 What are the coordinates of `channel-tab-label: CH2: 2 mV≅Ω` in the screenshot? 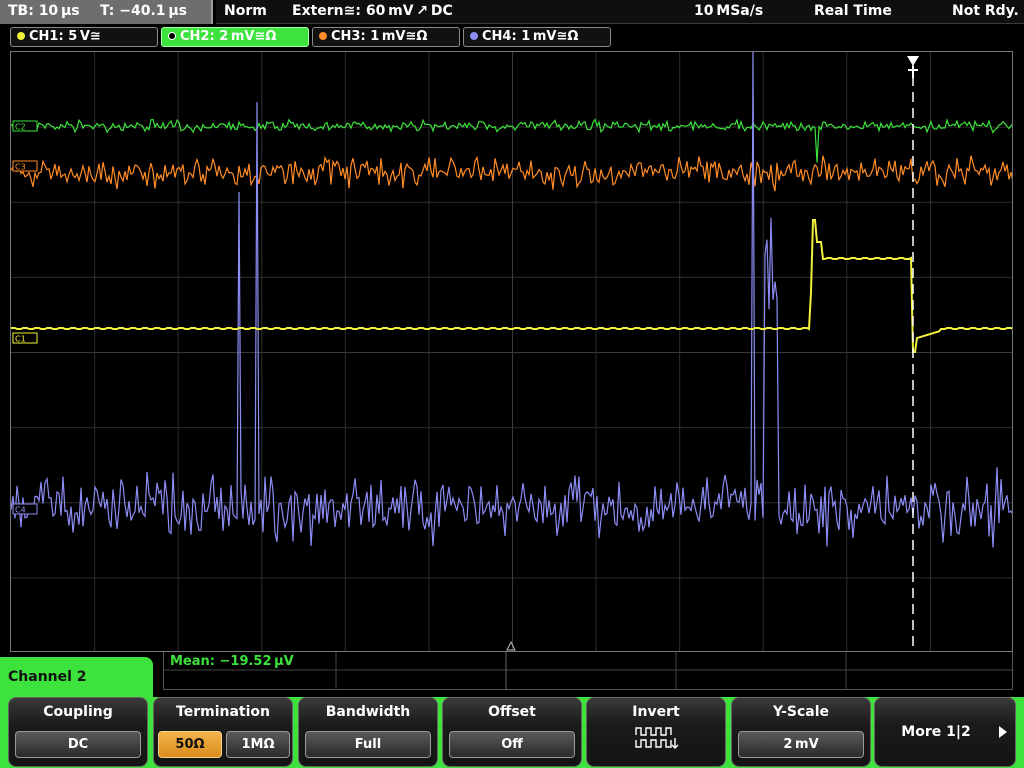 It's located at (228, 36).